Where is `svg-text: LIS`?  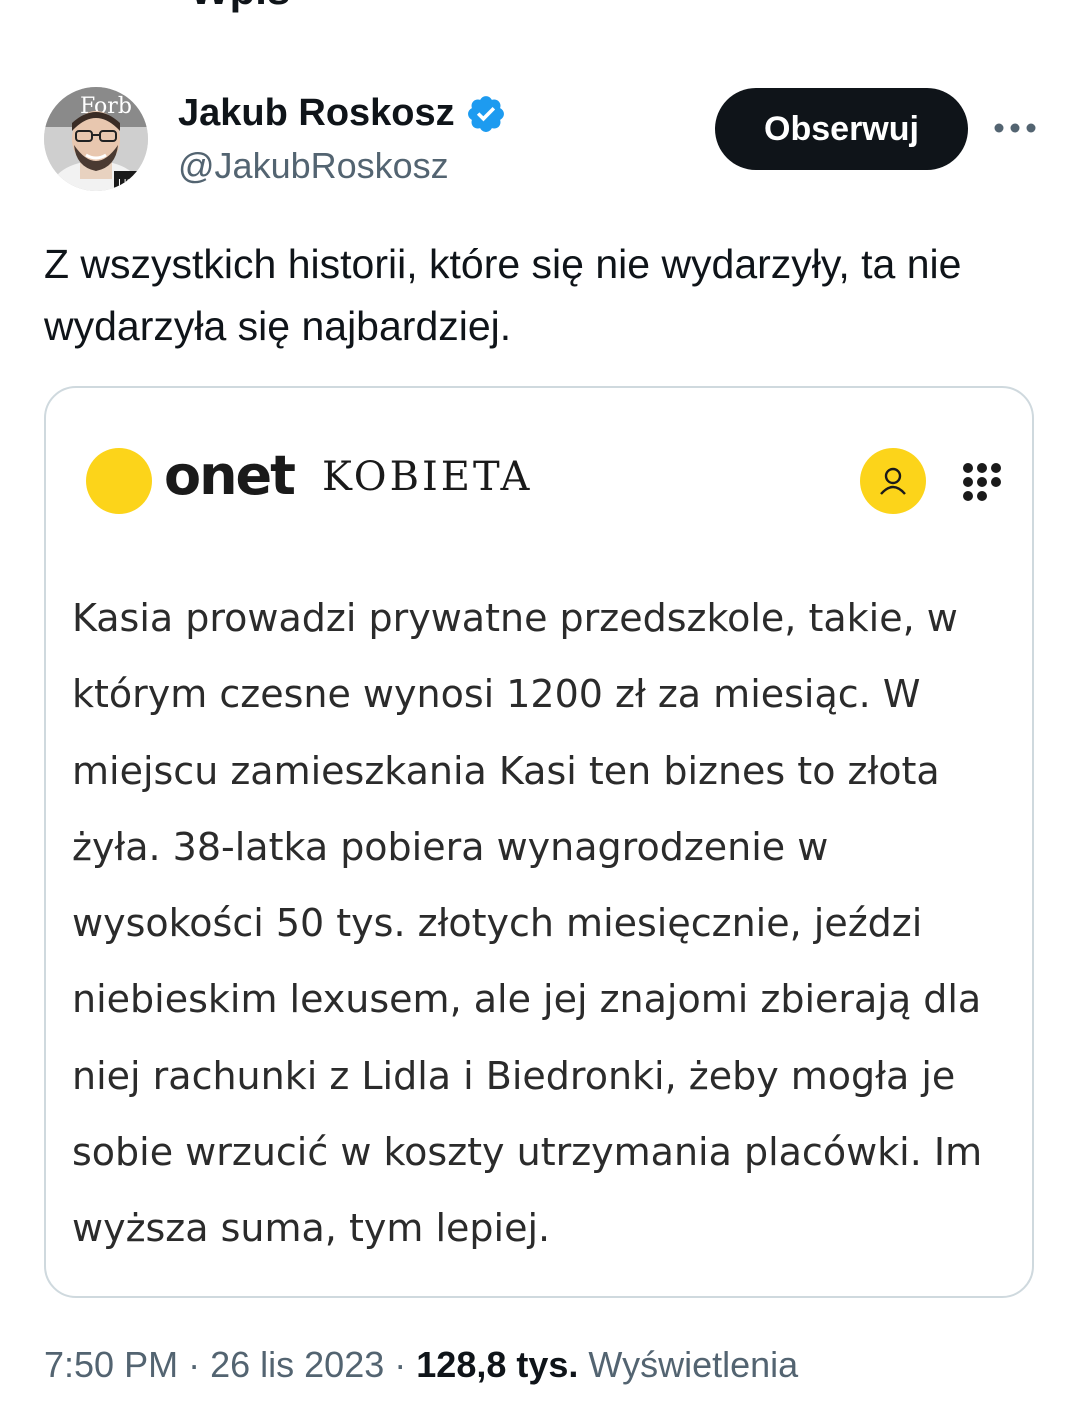
svg-text: LIS is located at coordinates (125, 183).